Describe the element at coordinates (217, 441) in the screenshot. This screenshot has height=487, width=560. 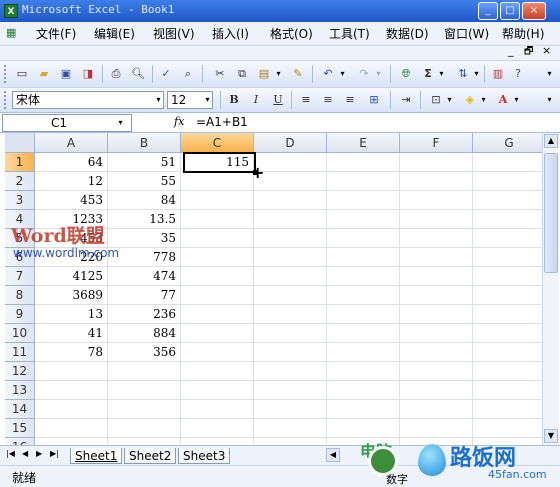
I see `cell-c16` at that location.